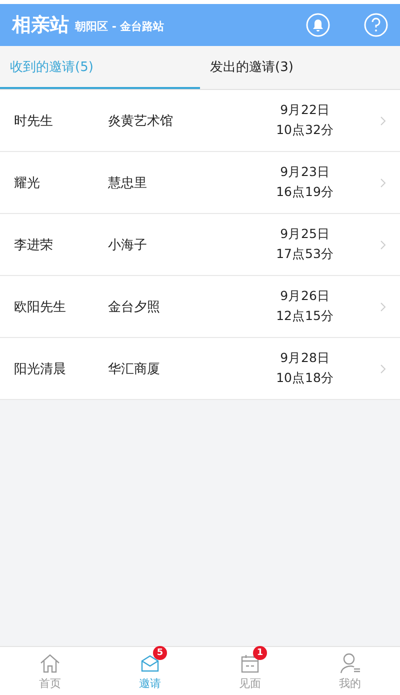  Describe the element at coordinates (200, 307) in the screenshot. I see `invitation-row: 欧阳先生 金台夕照 9月26日 12点15分` at that location.